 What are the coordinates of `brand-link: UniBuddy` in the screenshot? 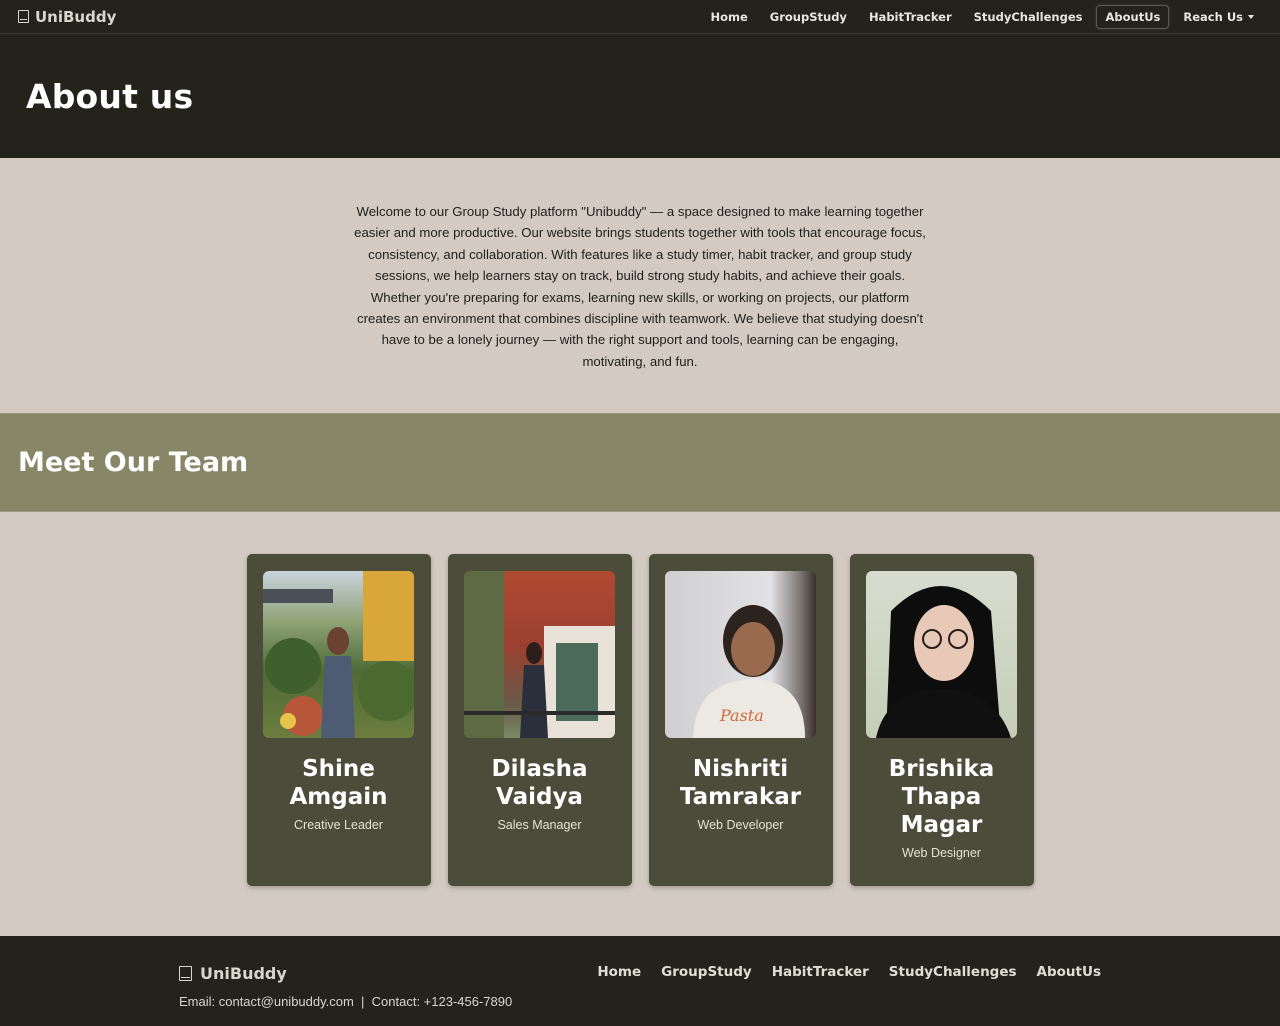 It's located at (67, 17).